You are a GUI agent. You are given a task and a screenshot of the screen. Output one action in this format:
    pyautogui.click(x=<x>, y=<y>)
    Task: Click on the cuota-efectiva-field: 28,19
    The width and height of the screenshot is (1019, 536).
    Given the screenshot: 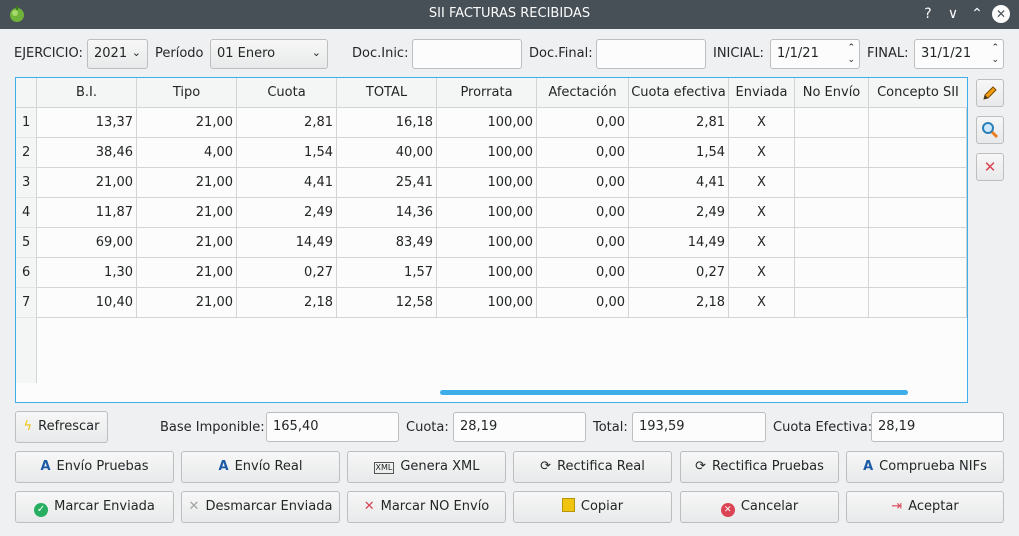 What is the action you would take?
    pyautogui.click(x=937, y=427)
    